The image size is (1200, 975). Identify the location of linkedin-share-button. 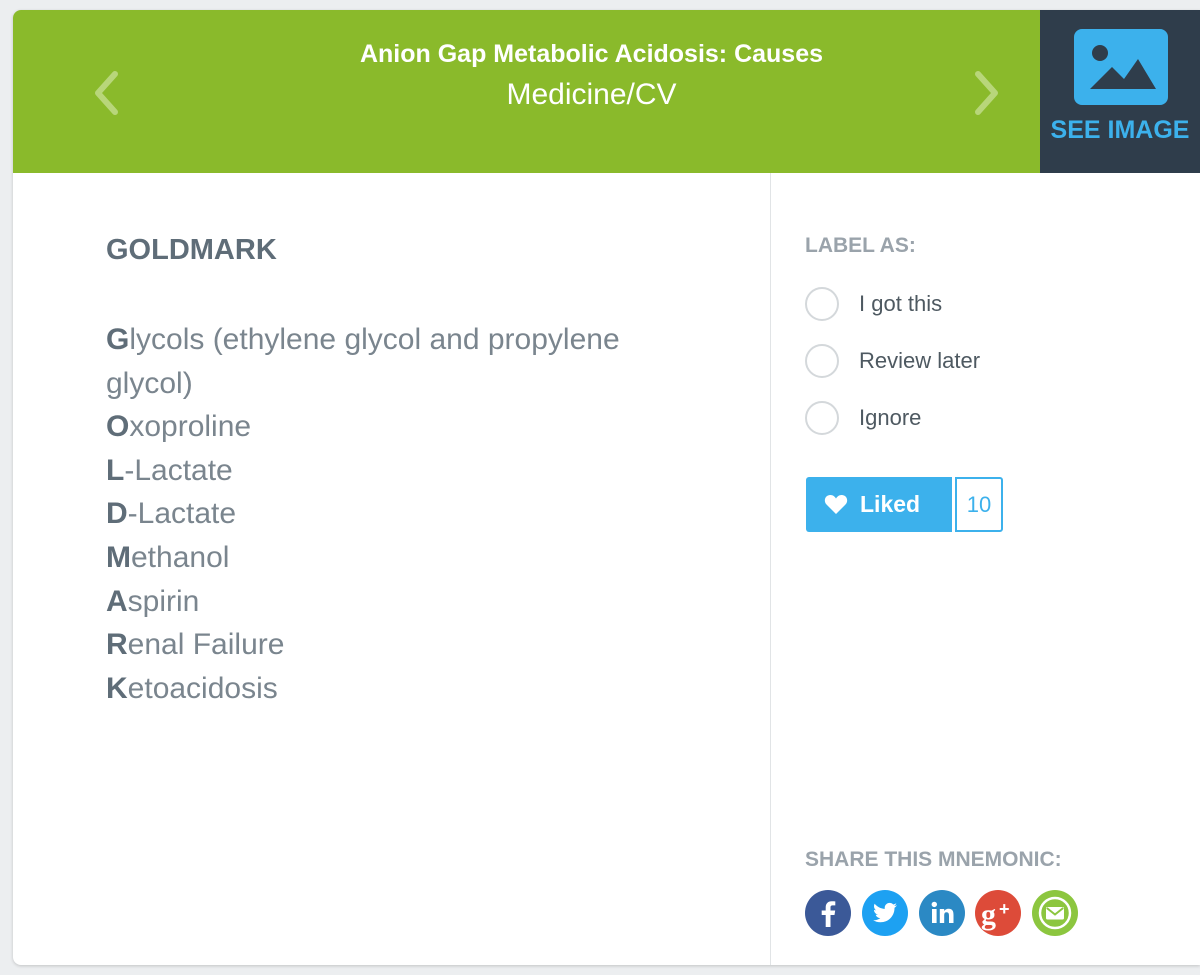
(942, 913).